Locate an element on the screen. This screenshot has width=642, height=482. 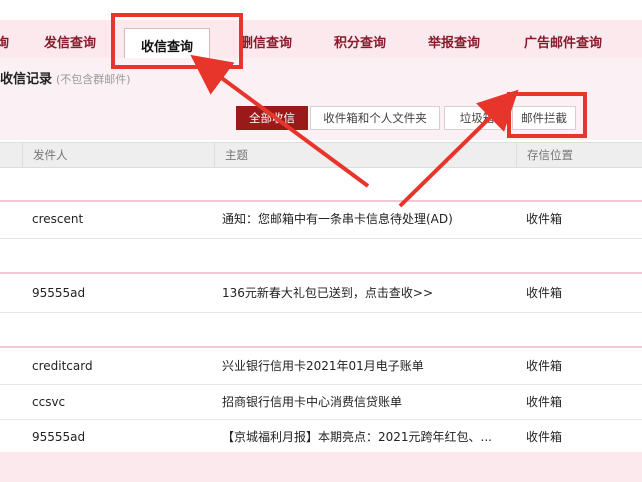
arrow-to-received-tab is located at coordinates (280, 121).